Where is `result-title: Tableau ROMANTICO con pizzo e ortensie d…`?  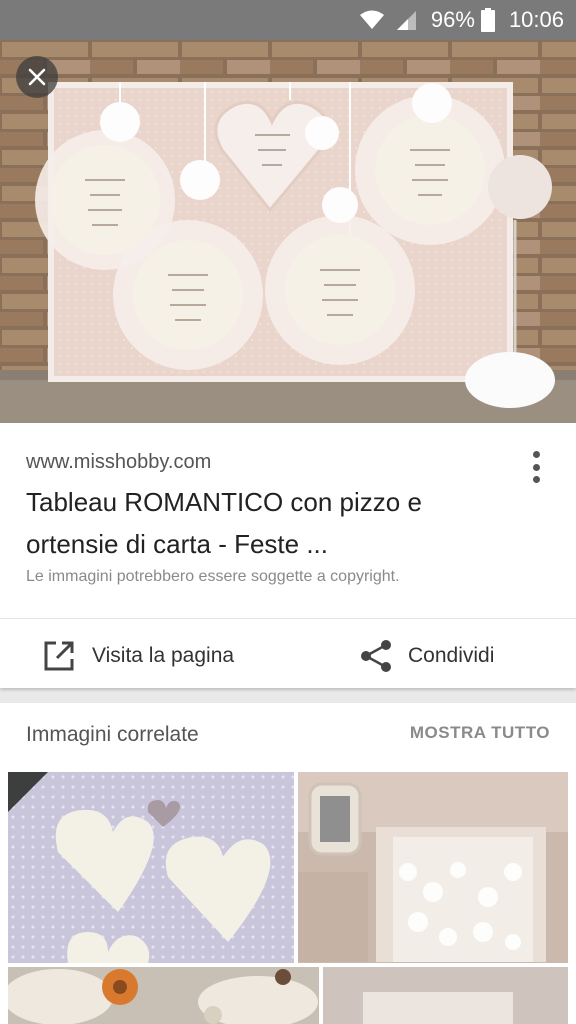 result-title: Tableau ROMANTICO con pizzo e ortensie d… is located at coordinates (266, 523).